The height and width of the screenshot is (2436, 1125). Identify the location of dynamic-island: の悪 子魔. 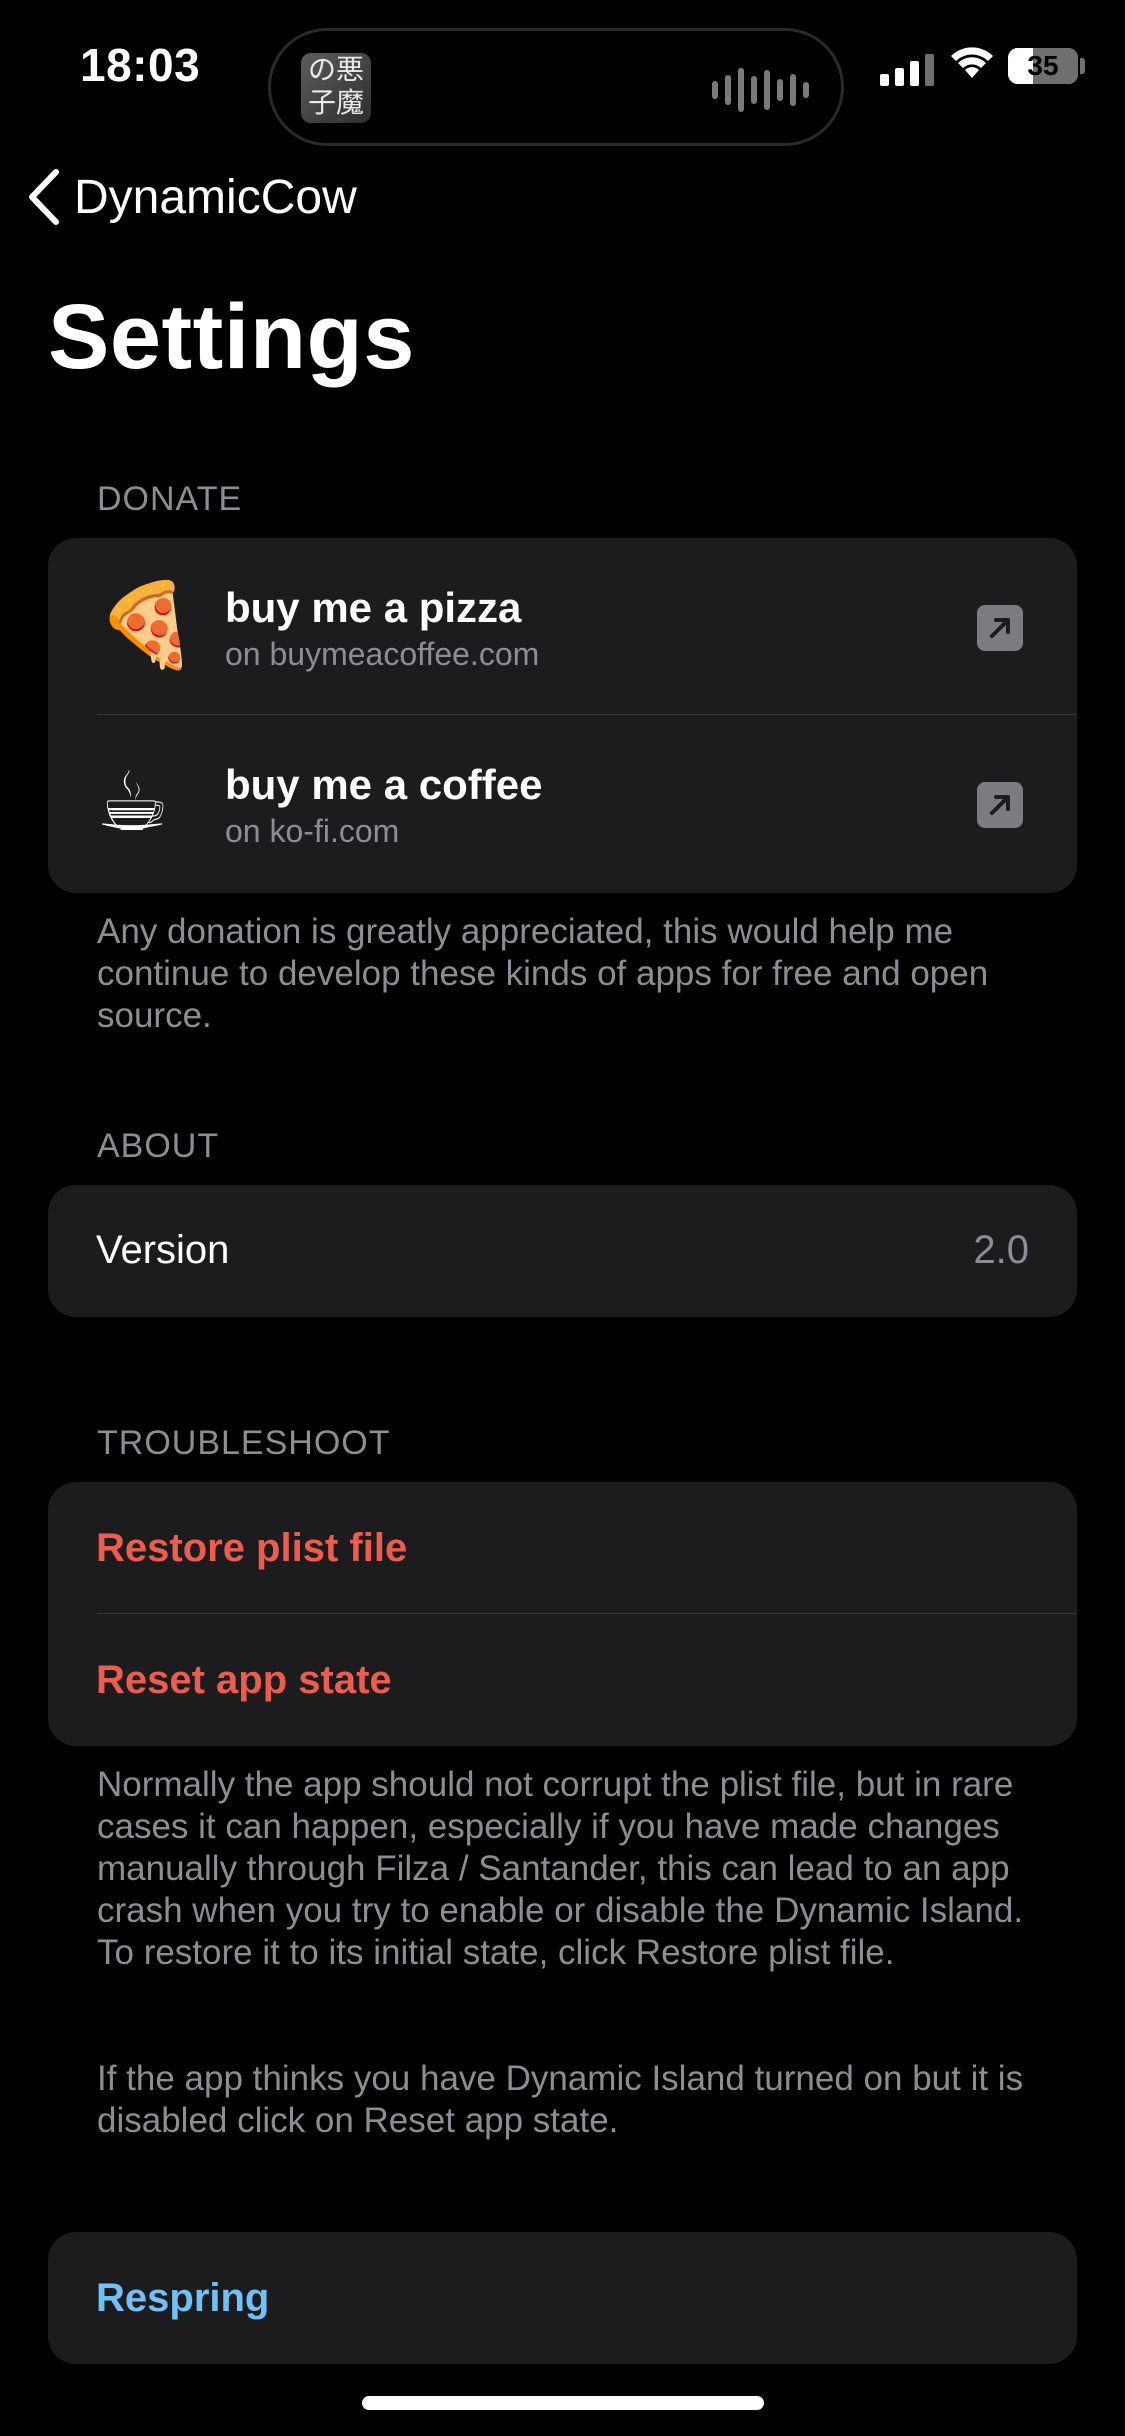
(556, 87).